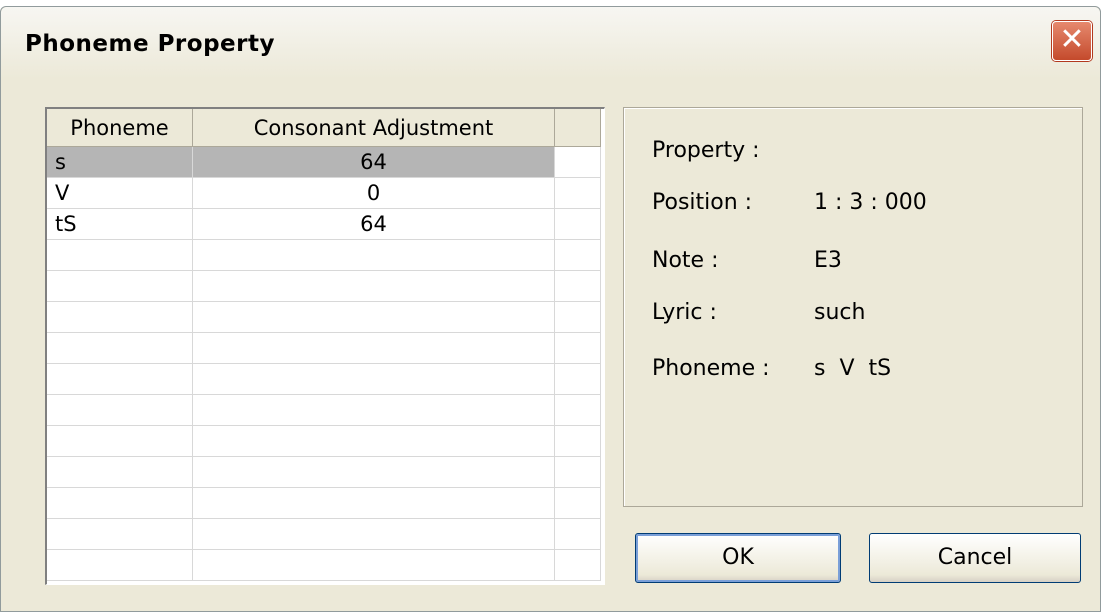 Image resolution: width=1109 pixels, height=615 pixels. Describe the element at coordinates (975, 558) in the screenshot. I see `cancel-button: Cancel` at that location.